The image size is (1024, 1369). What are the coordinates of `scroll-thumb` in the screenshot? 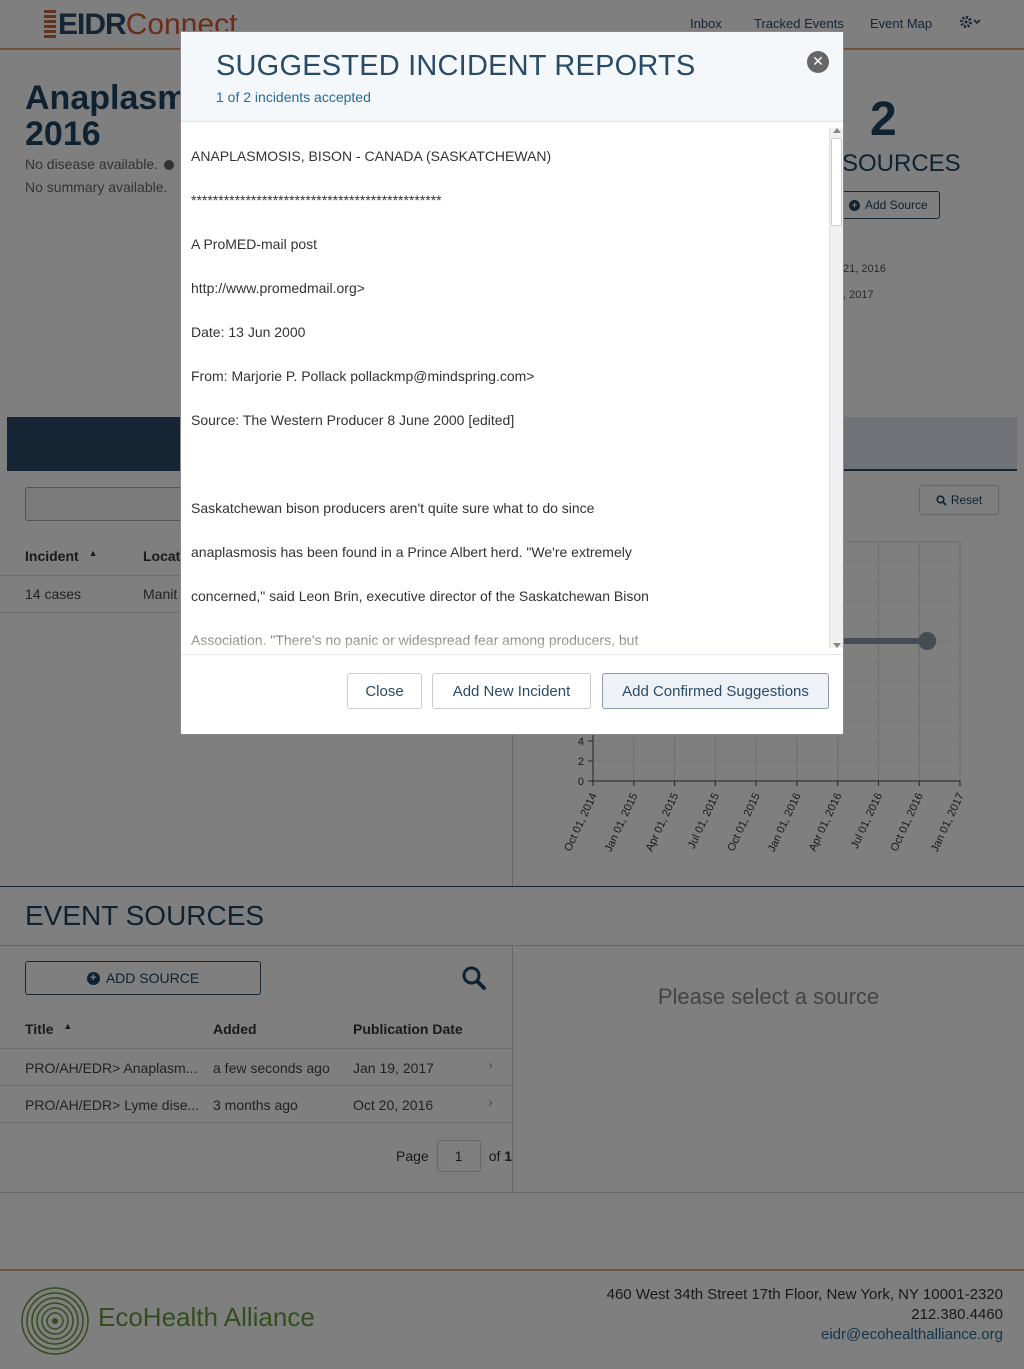 It's located at (836, 182).